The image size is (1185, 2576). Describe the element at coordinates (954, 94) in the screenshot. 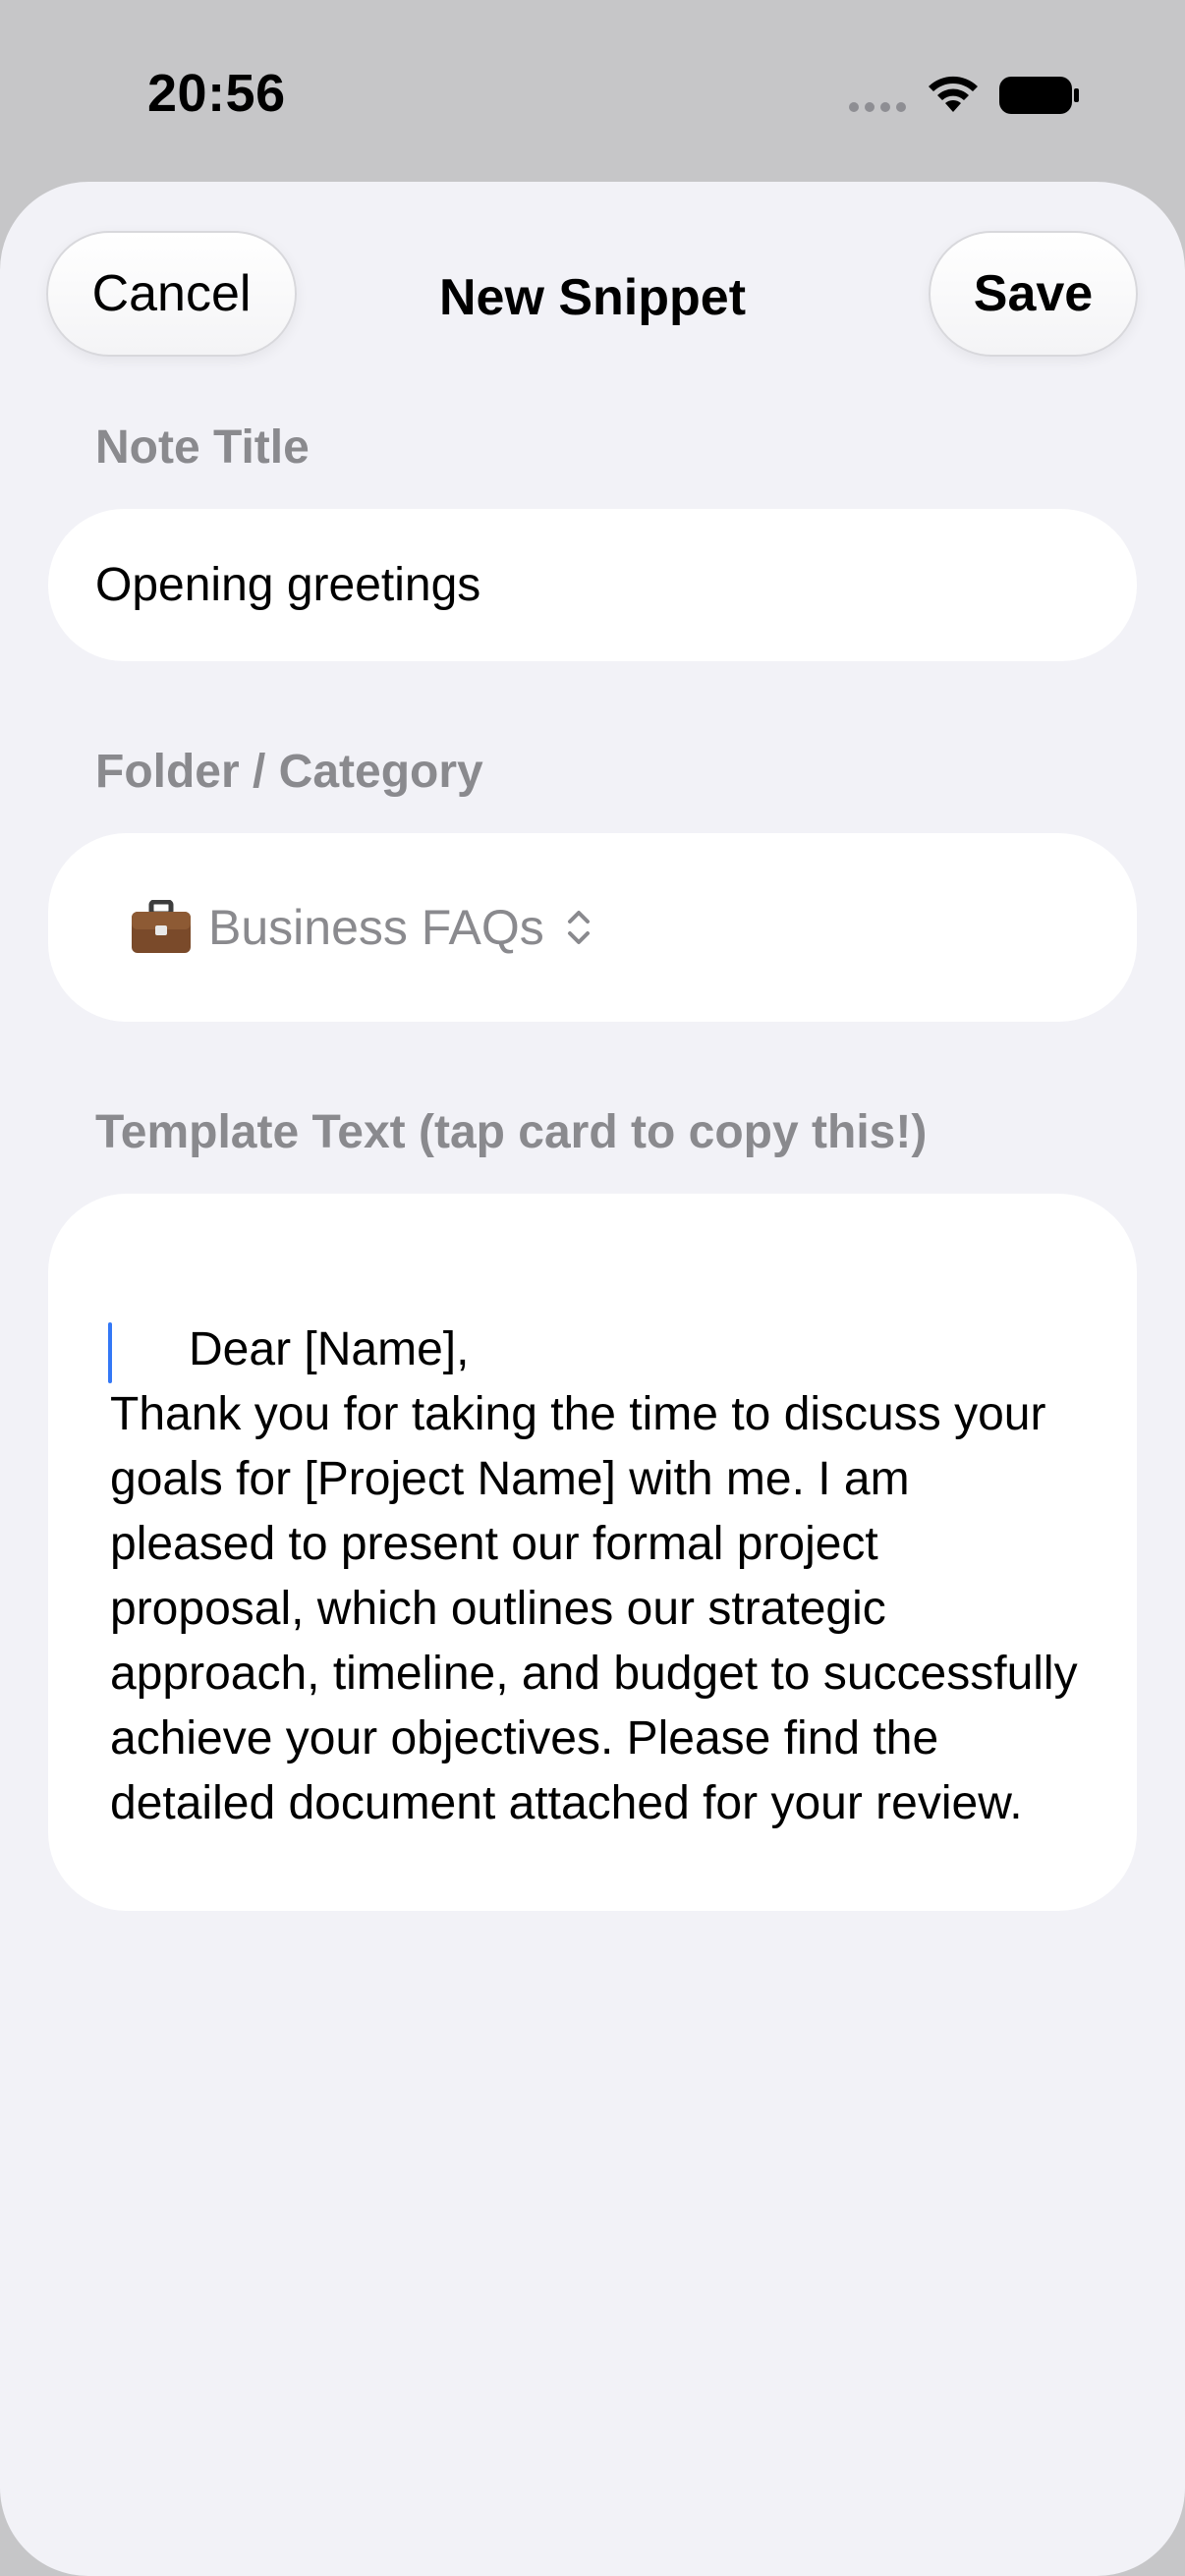

I see `wifi-icon` at that location.